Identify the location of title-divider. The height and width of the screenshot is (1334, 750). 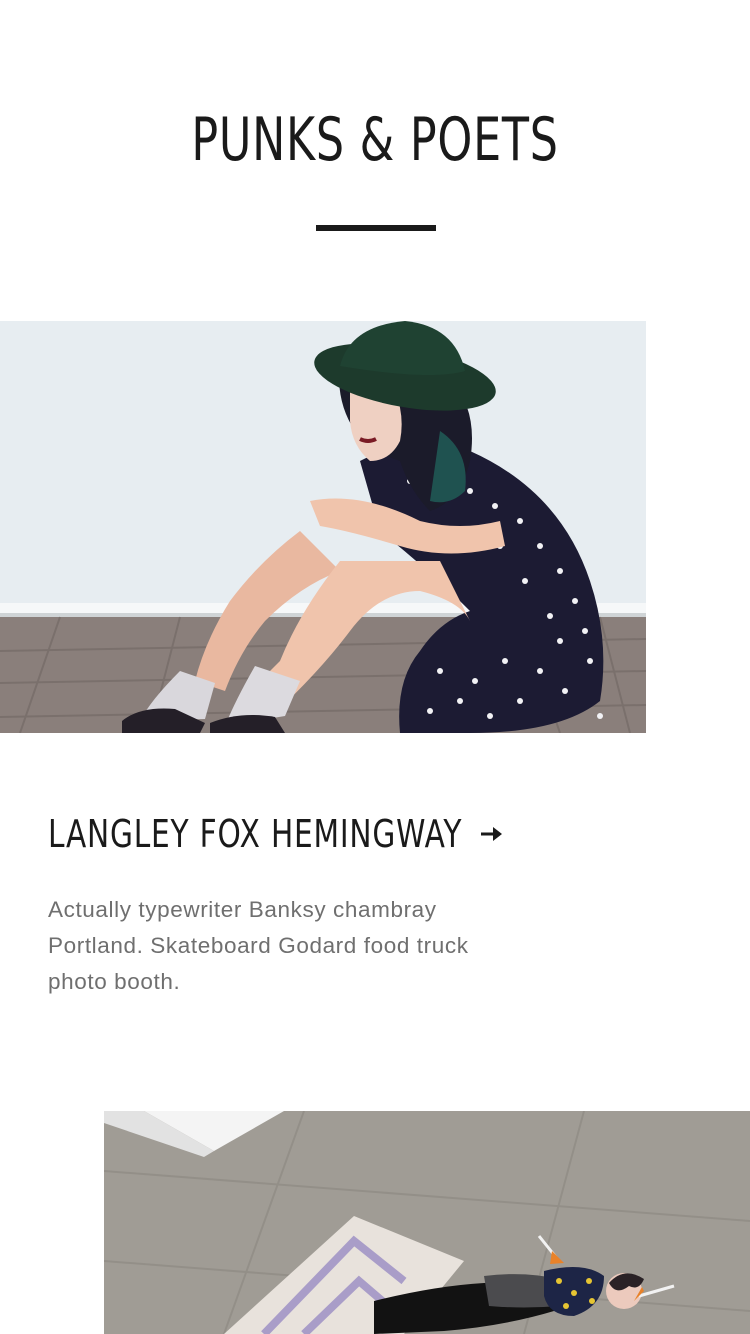
(376, 228).